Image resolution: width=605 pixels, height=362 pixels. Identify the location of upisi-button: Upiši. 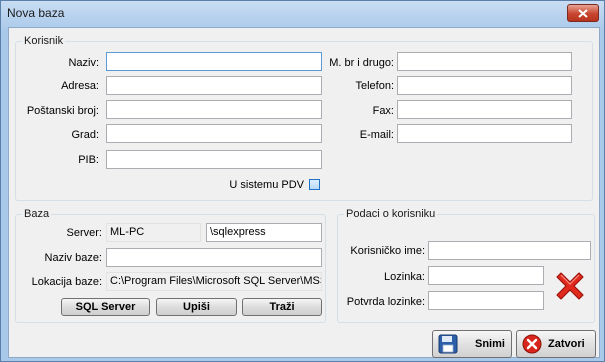
(196, 307).